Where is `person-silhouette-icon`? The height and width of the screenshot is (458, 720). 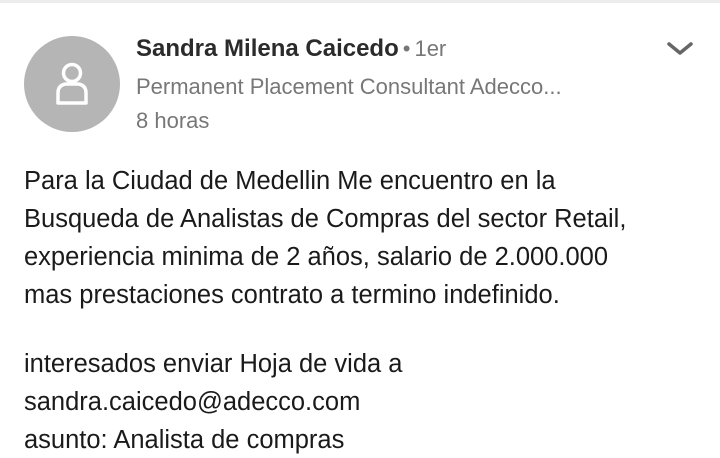
person-silhouette-icon is located at coordinates (72, 83).